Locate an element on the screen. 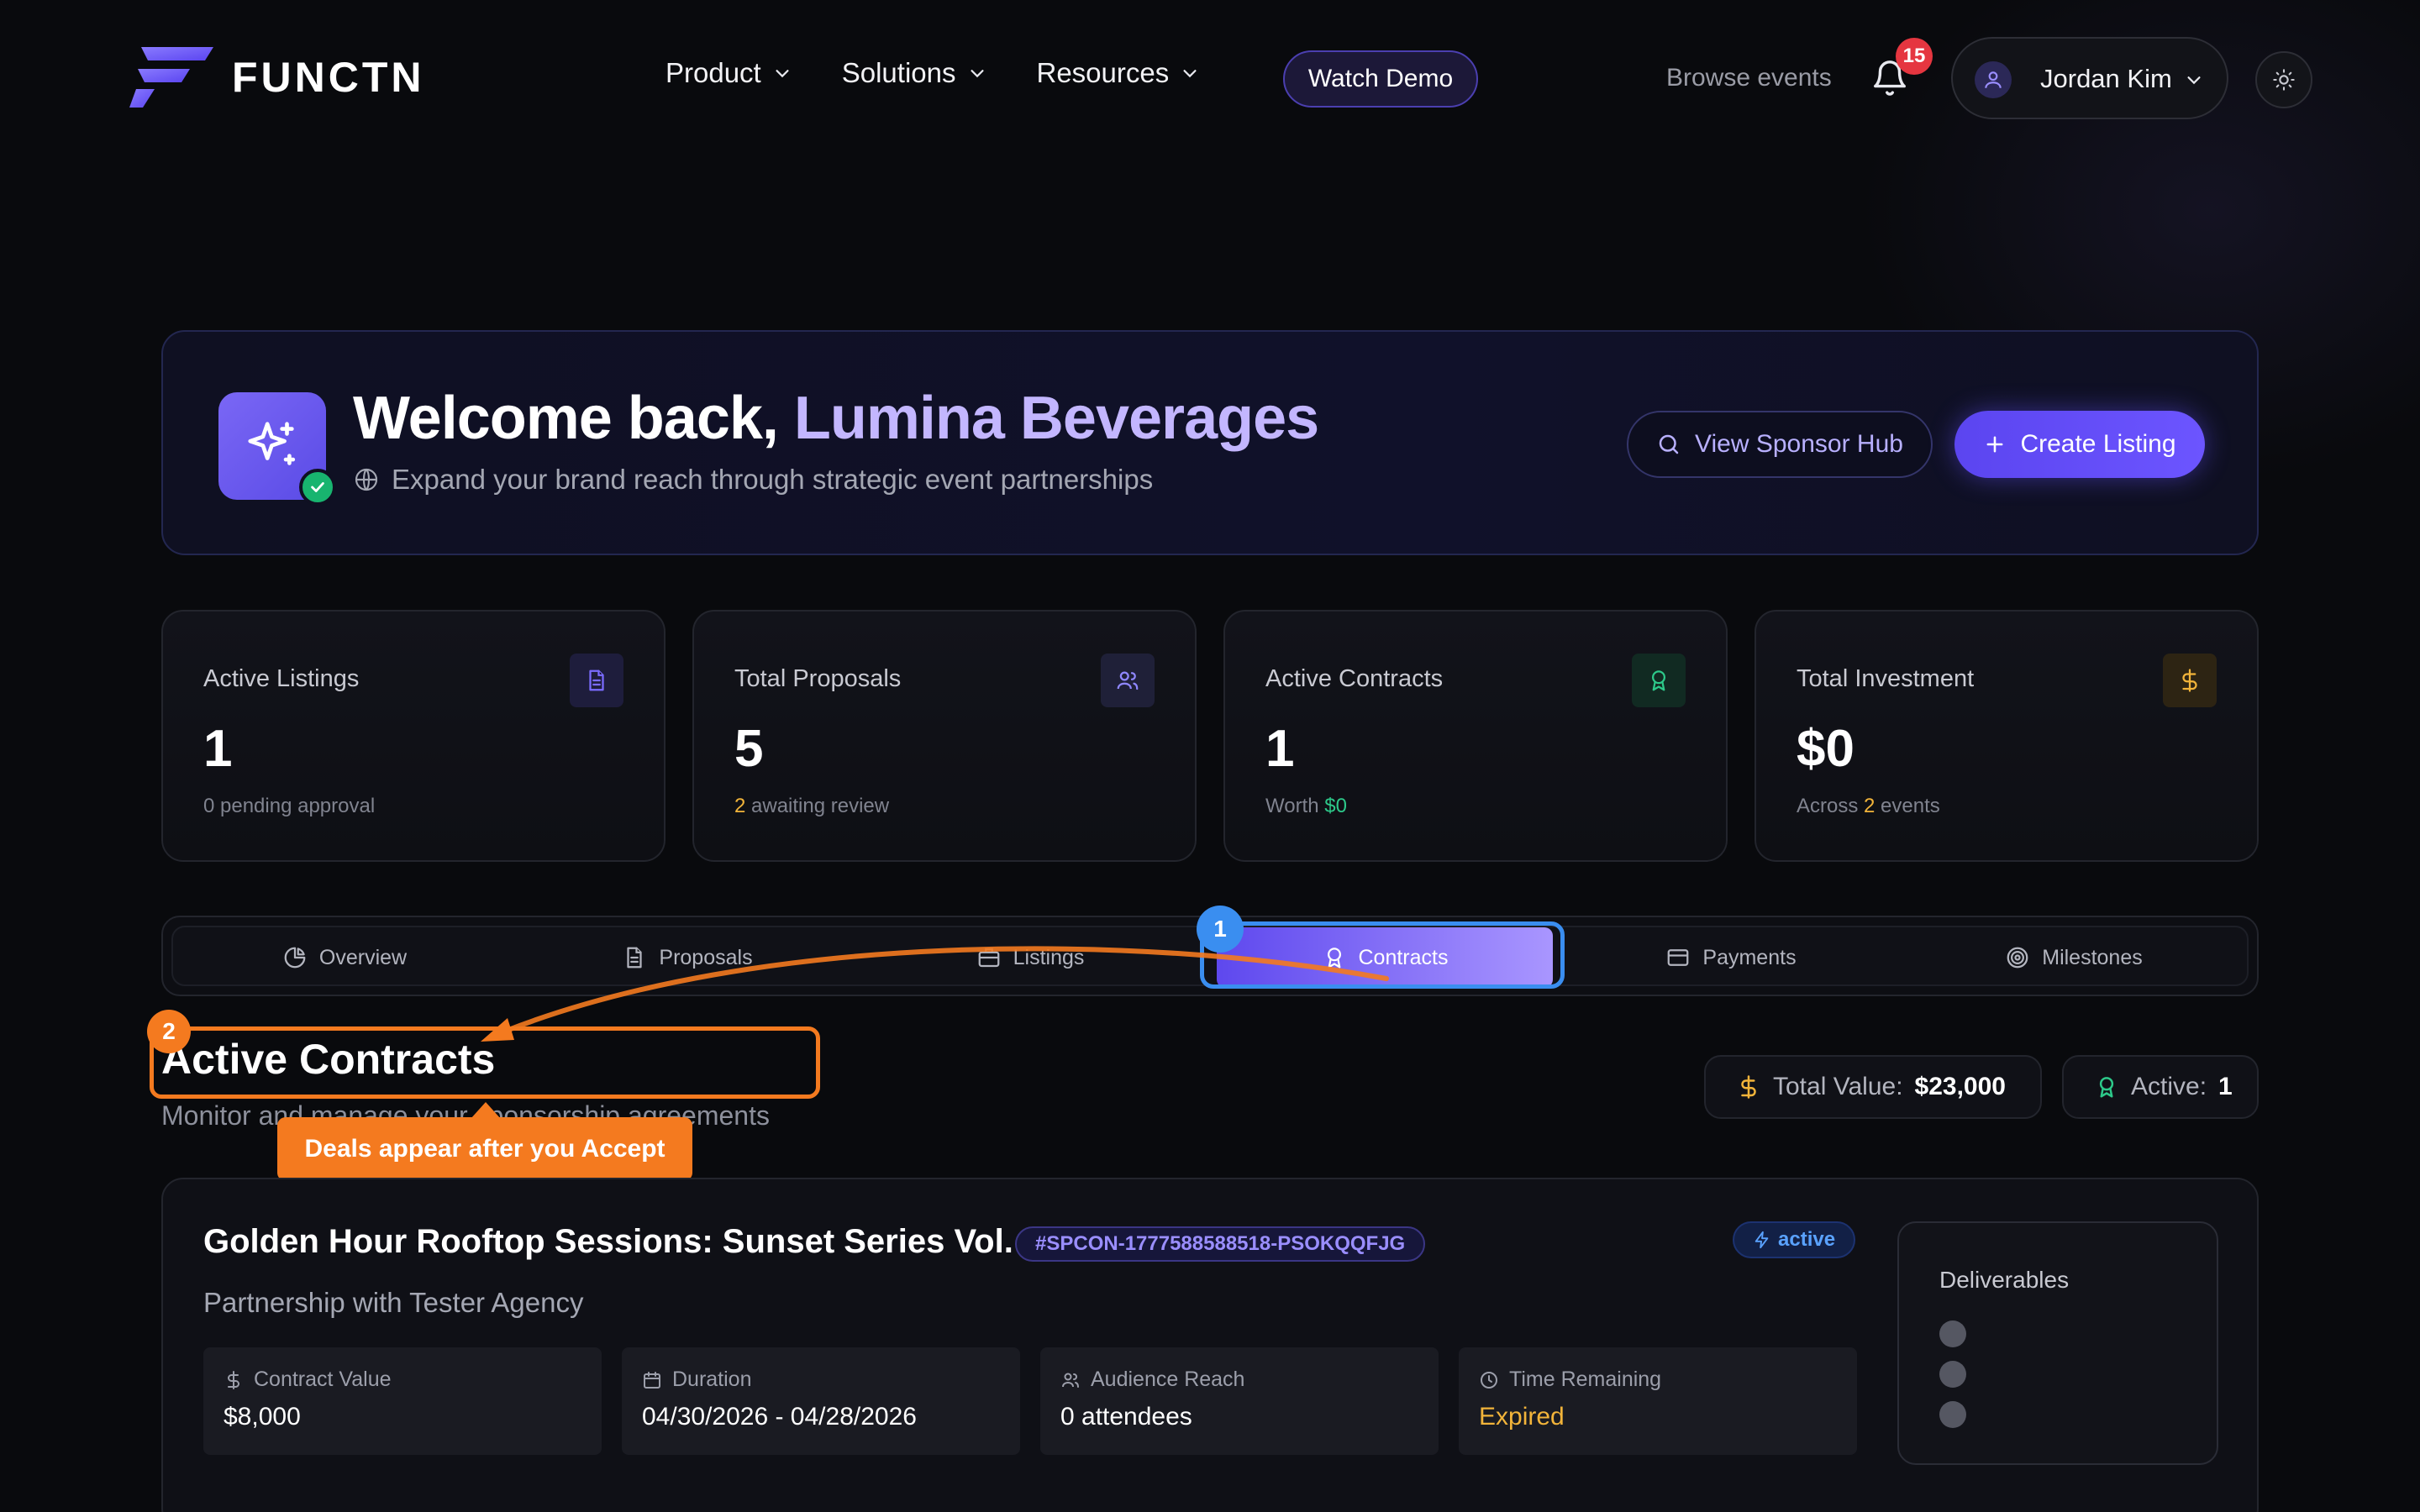 This screenshot has width=2420, height=1512. sparkles-icon is located at coordinates (272, 443).